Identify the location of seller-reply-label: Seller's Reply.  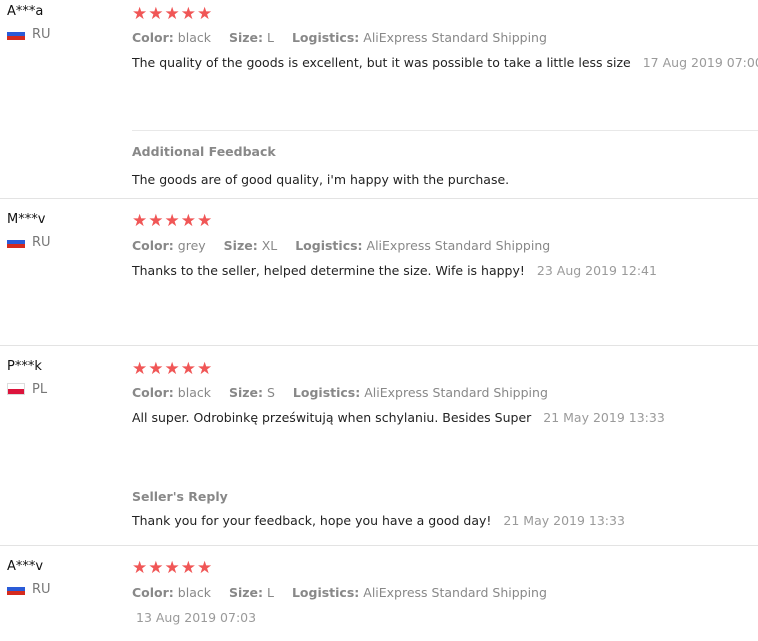
(180, 496).